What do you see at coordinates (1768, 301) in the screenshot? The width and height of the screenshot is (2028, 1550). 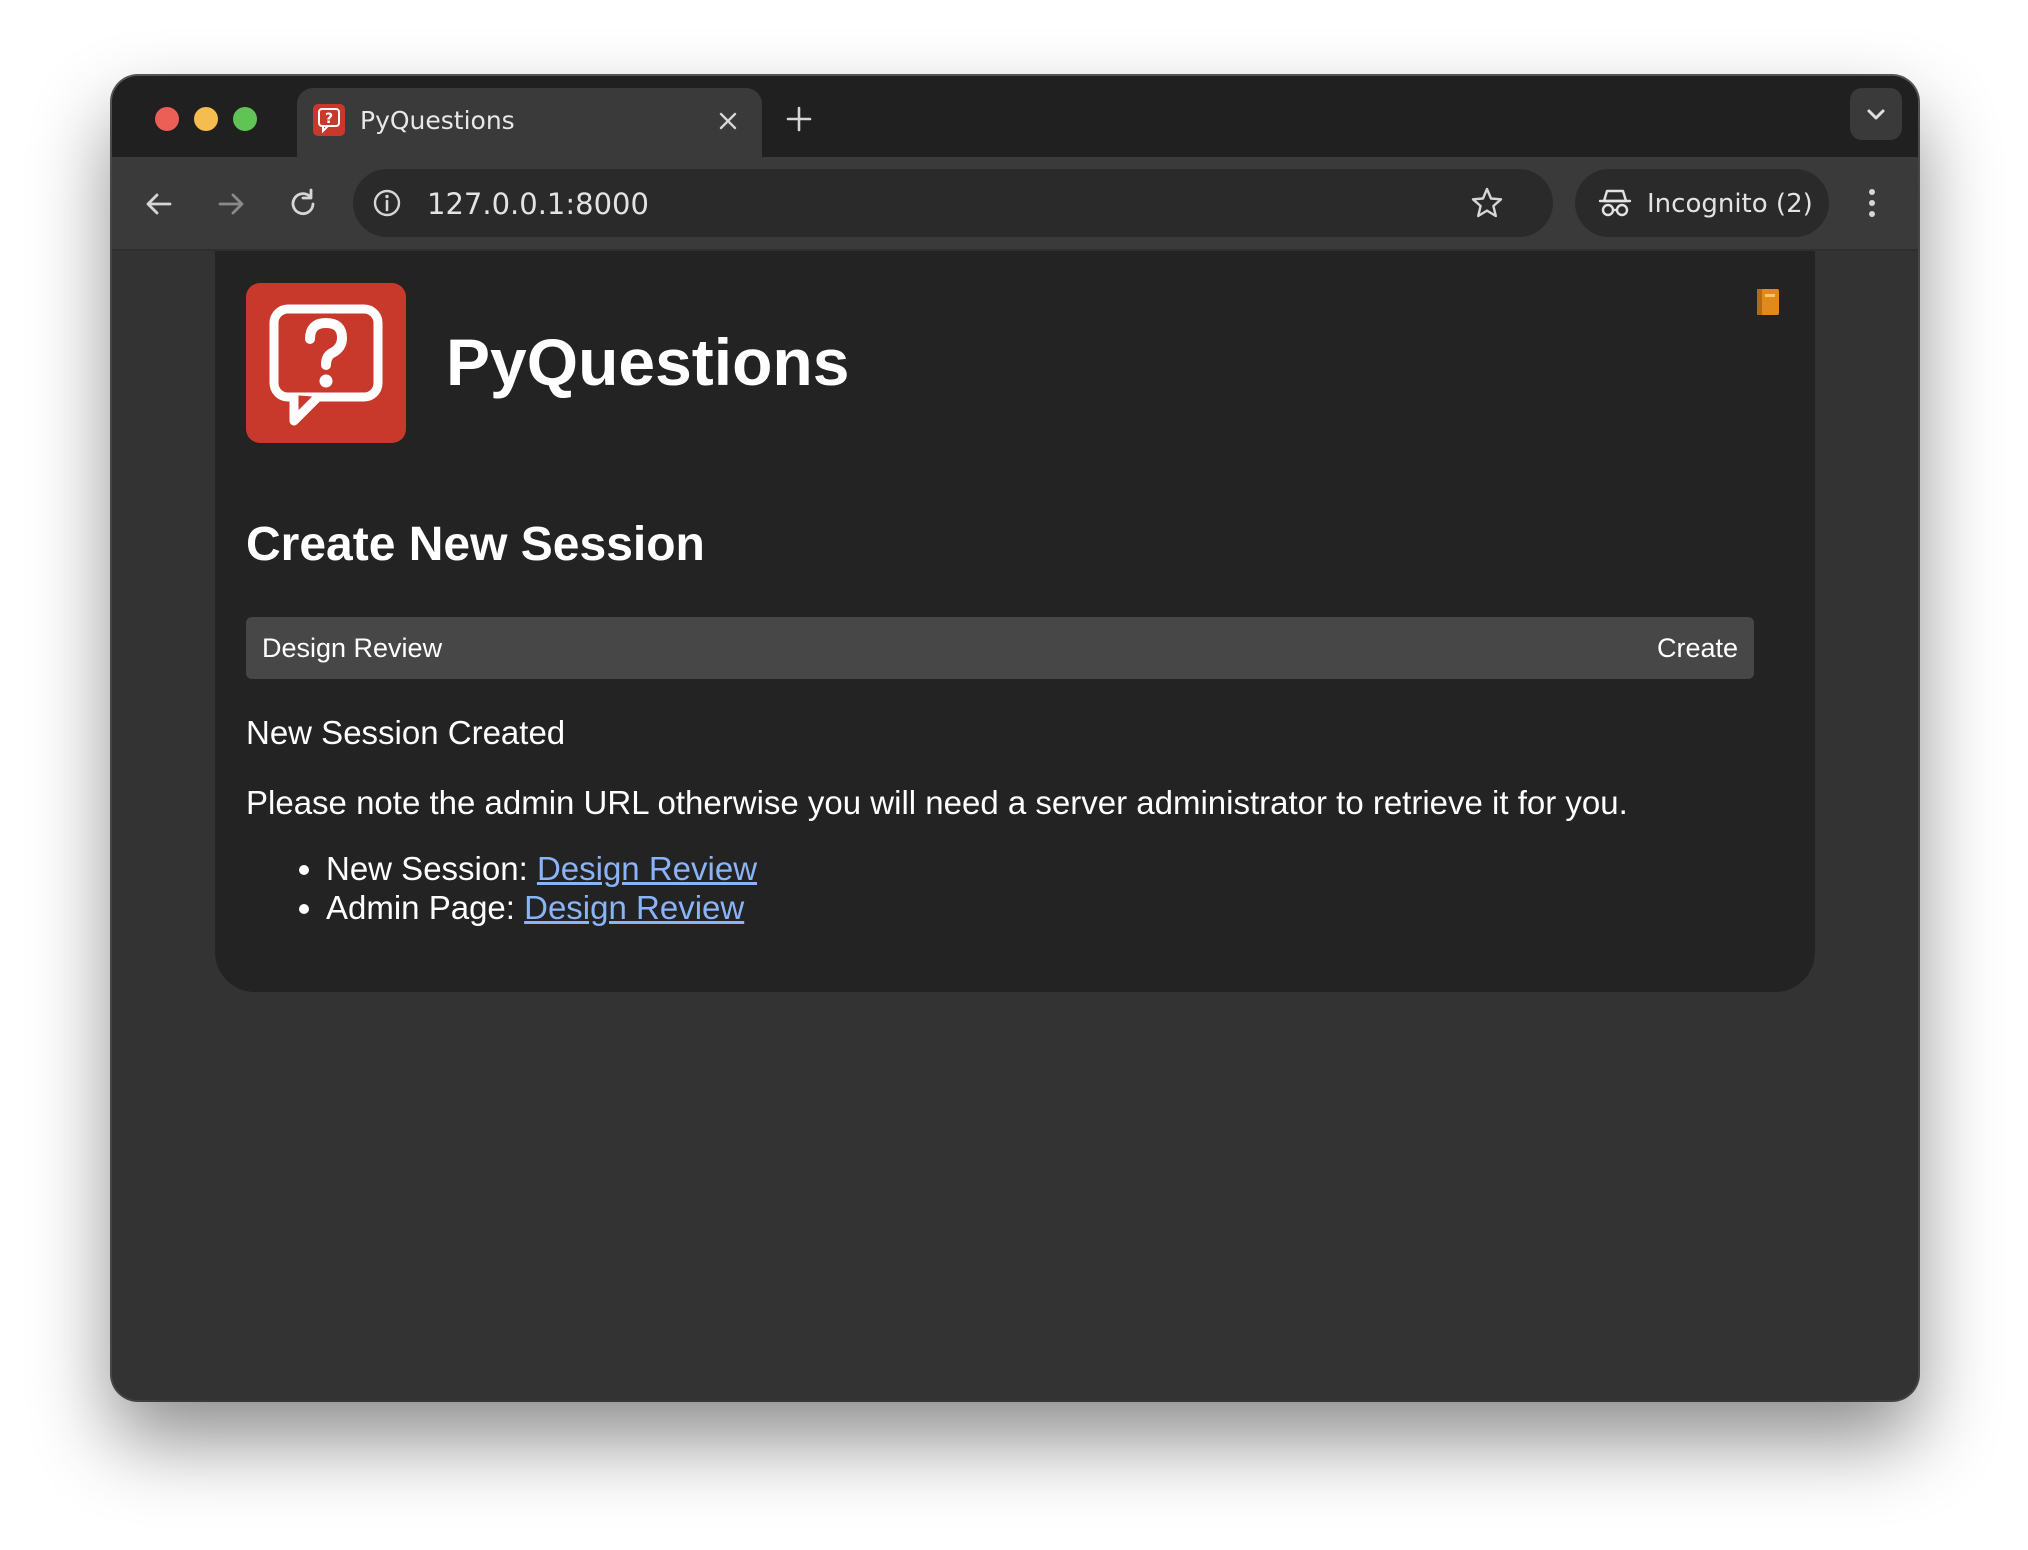 I see `book-icon` at bounding box center [1768, 301].